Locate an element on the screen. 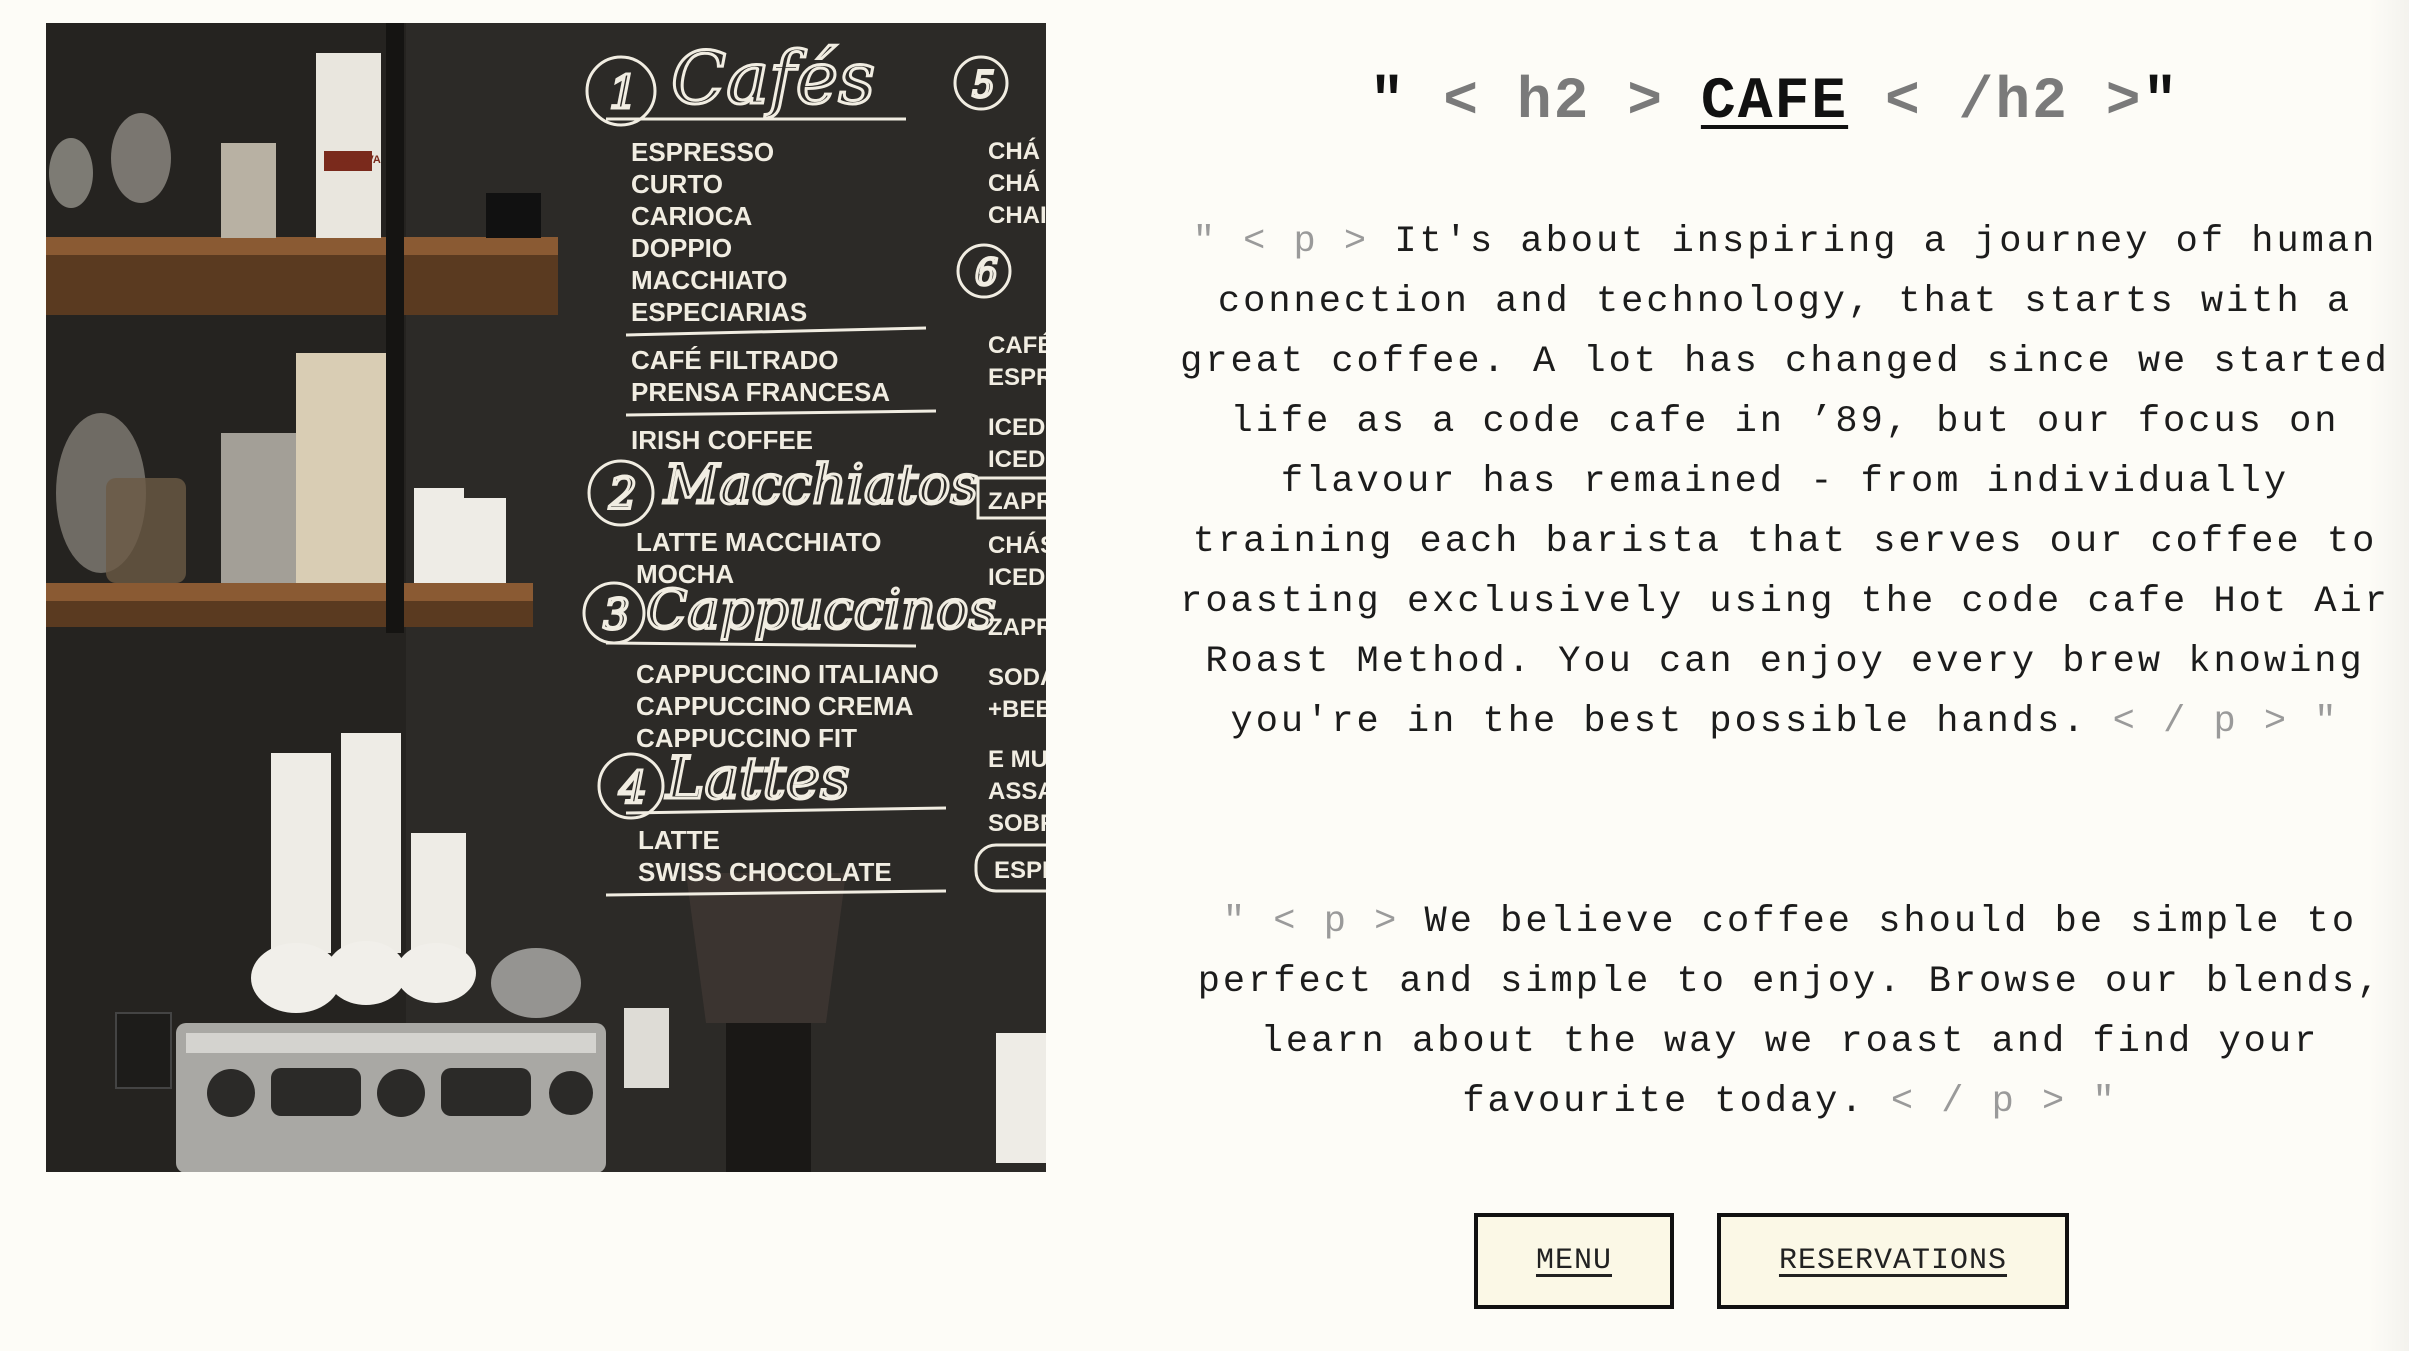 Image resolution: width=2409 pixels, height=1351 pixels. menu-item: CARIOCA is located at coordinates (692, 216).